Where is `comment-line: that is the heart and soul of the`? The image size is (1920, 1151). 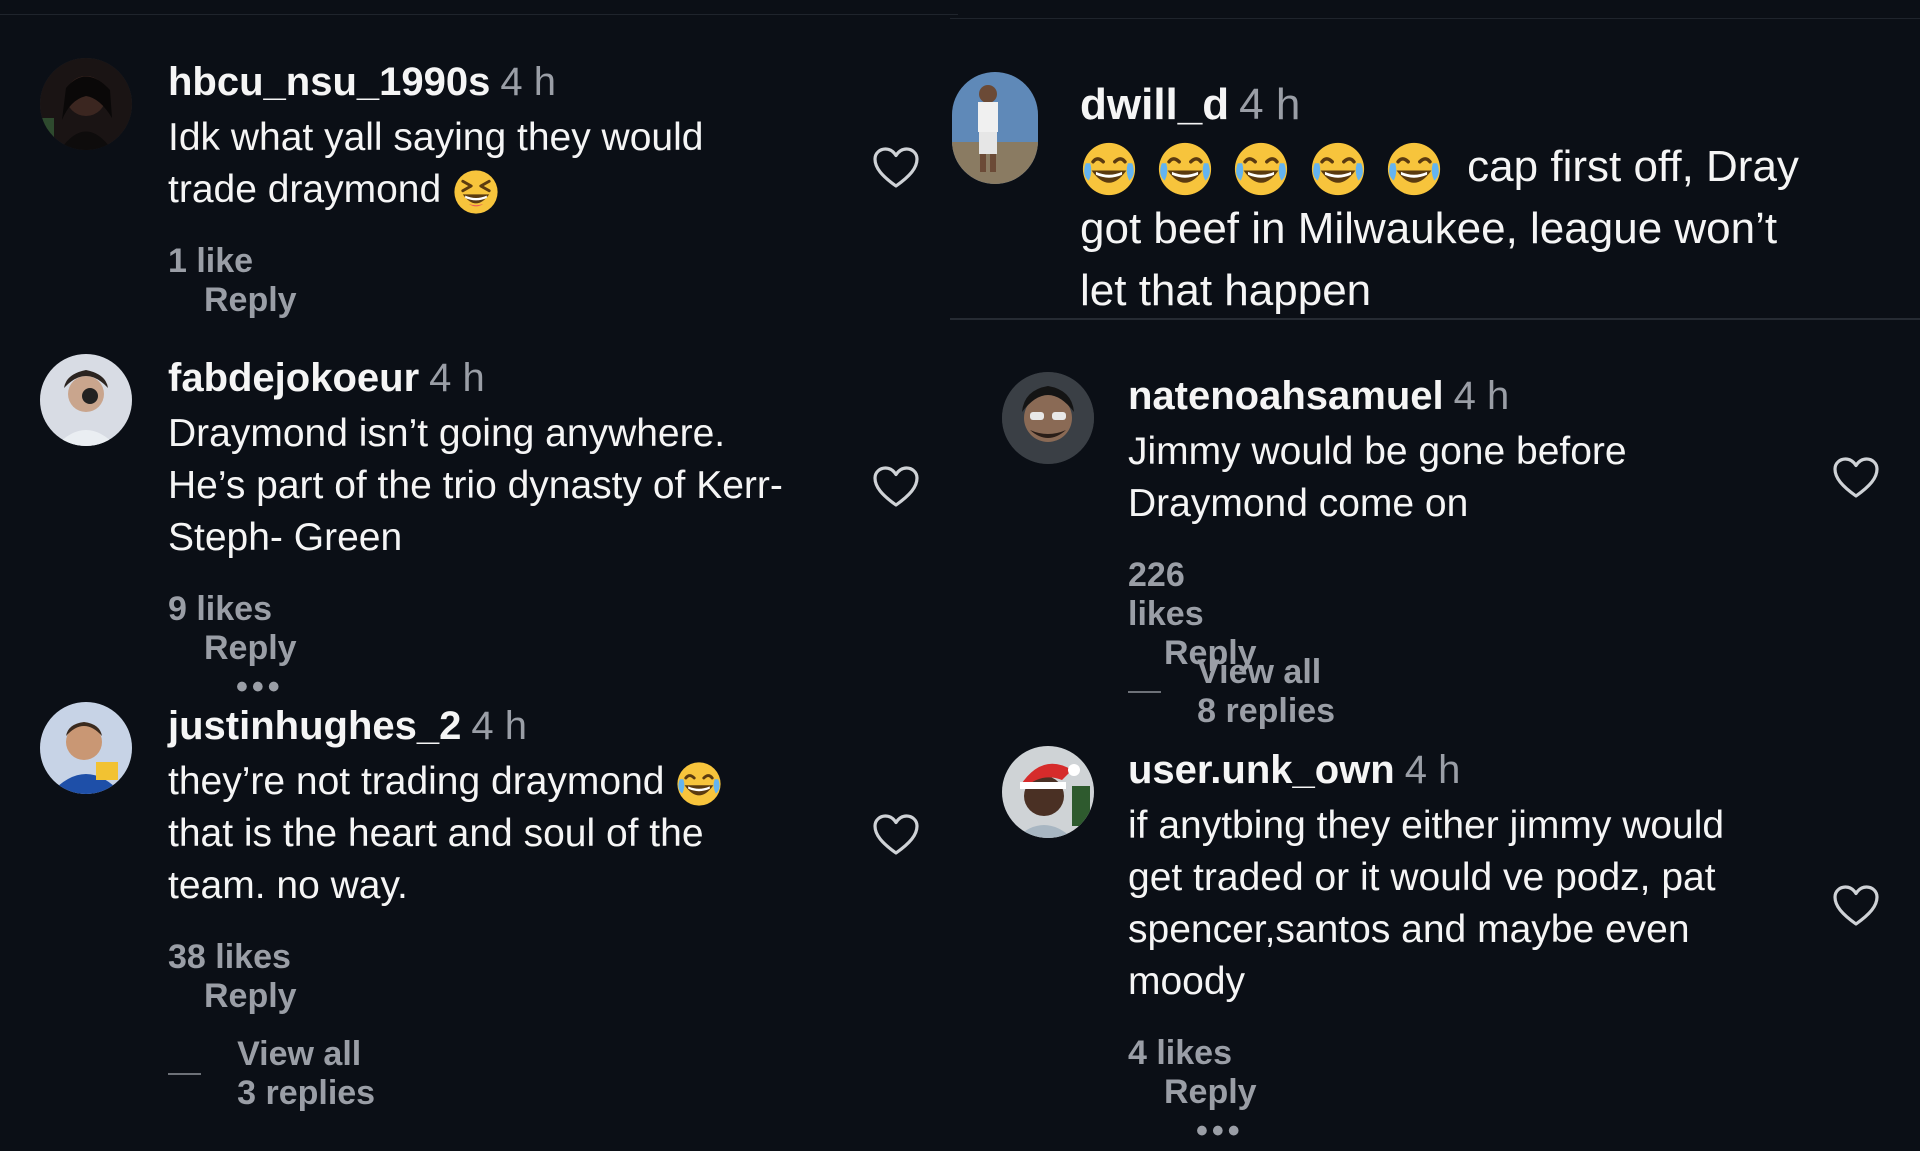
comment-line: that is the heart and soul of the is located at coordinates (436, 833).